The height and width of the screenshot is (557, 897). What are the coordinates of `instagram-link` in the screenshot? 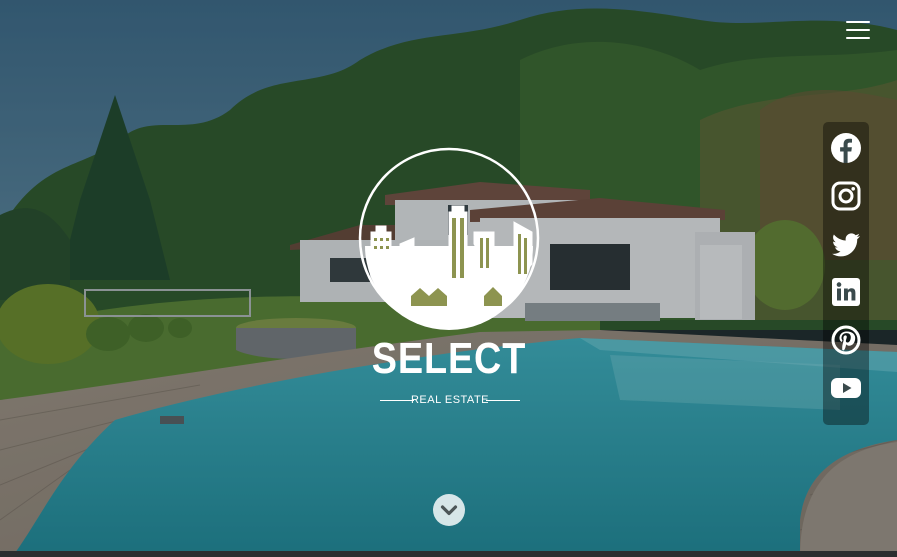 It's located at (846, 196).